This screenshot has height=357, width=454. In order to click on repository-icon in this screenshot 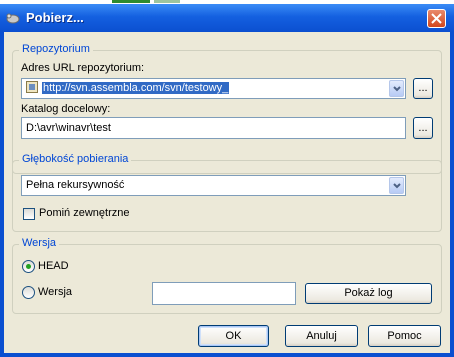, I will do `click(32, 87)`.